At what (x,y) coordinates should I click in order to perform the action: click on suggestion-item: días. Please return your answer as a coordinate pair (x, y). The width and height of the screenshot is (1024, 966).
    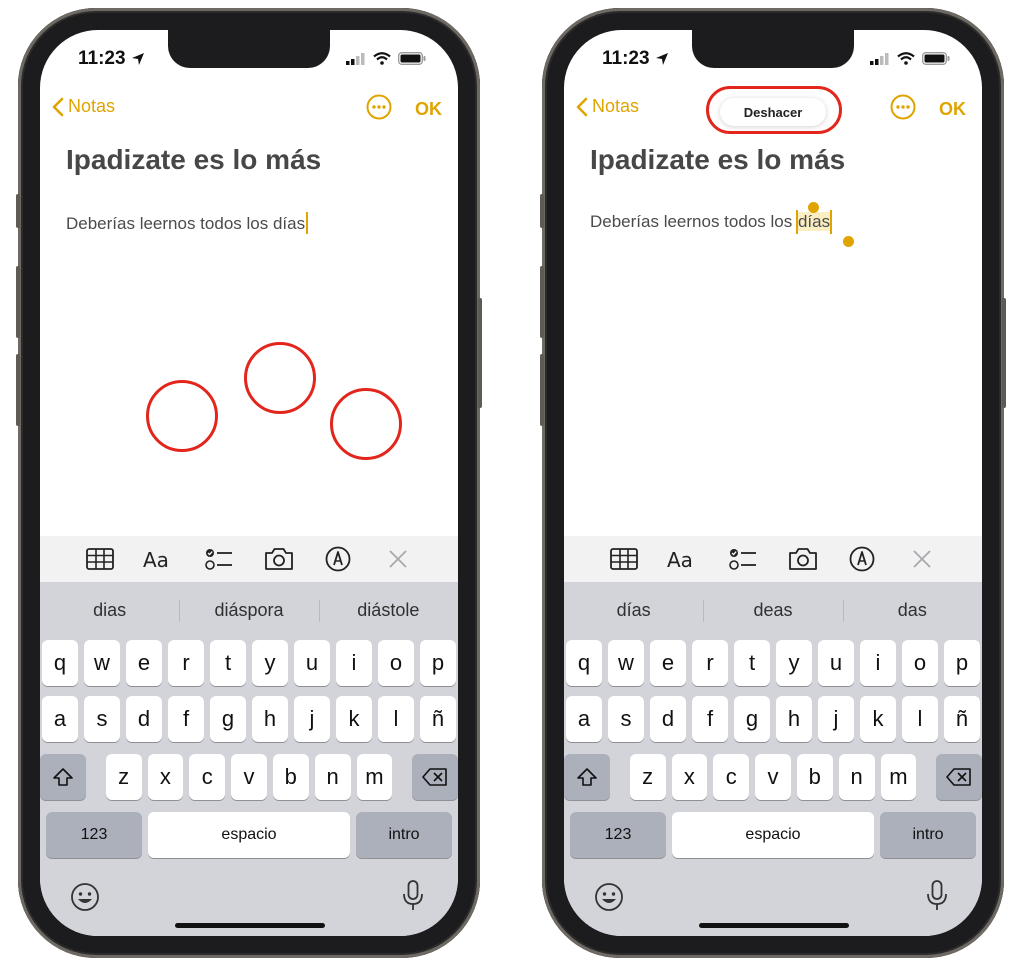
    Looking at the image, I should click on (633, 610).